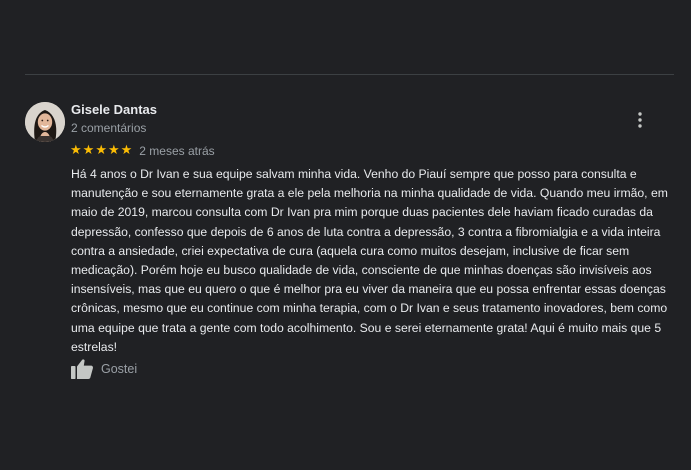  I want to click on like-label: Gostei, so click(119, 369).